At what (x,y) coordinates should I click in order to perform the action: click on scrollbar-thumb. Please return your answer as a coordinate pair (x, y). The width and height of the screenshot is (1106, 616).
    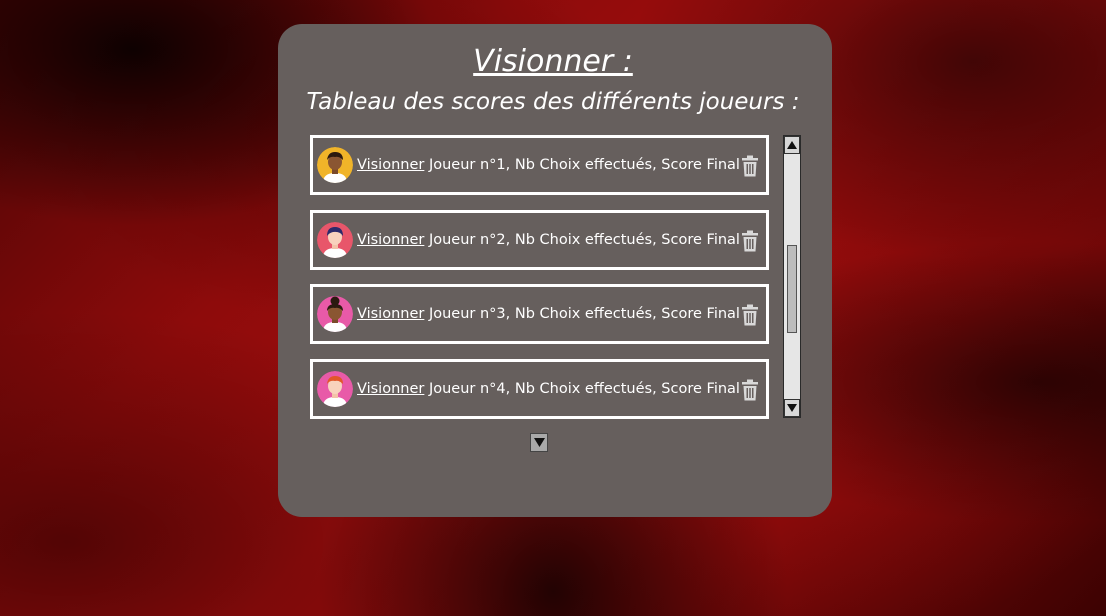
    Looking at the image, I should click on (792, 289).